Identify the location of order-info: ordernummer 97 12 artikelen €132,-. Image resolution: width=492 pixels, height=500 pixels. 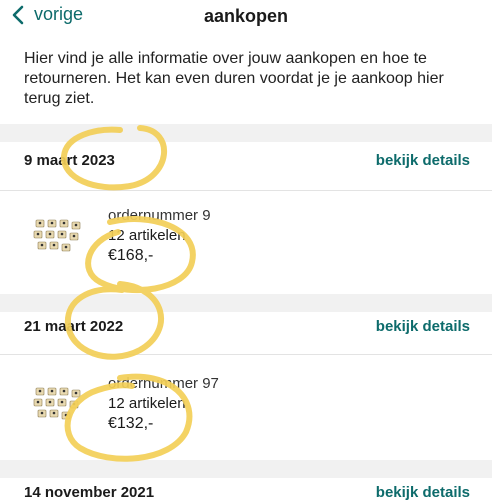
(163, 404).